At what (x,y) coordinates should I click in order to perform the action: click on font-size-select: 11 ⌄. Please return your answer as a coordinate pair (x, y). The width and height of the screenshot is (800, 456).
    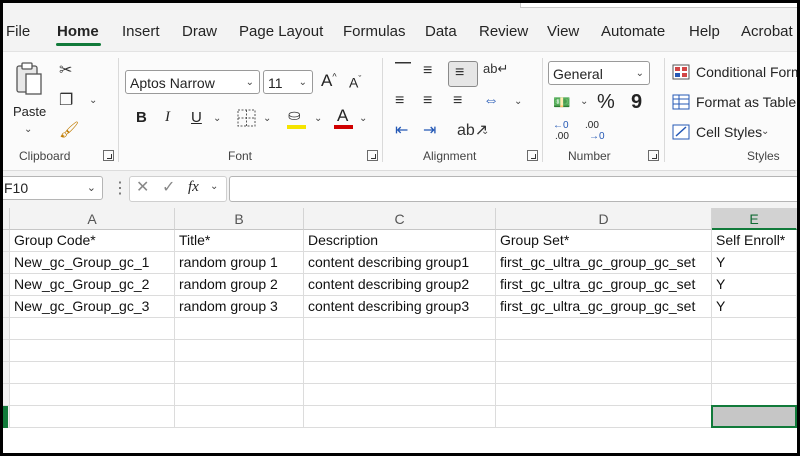
    Looking at the image, I should click on (288, 82).